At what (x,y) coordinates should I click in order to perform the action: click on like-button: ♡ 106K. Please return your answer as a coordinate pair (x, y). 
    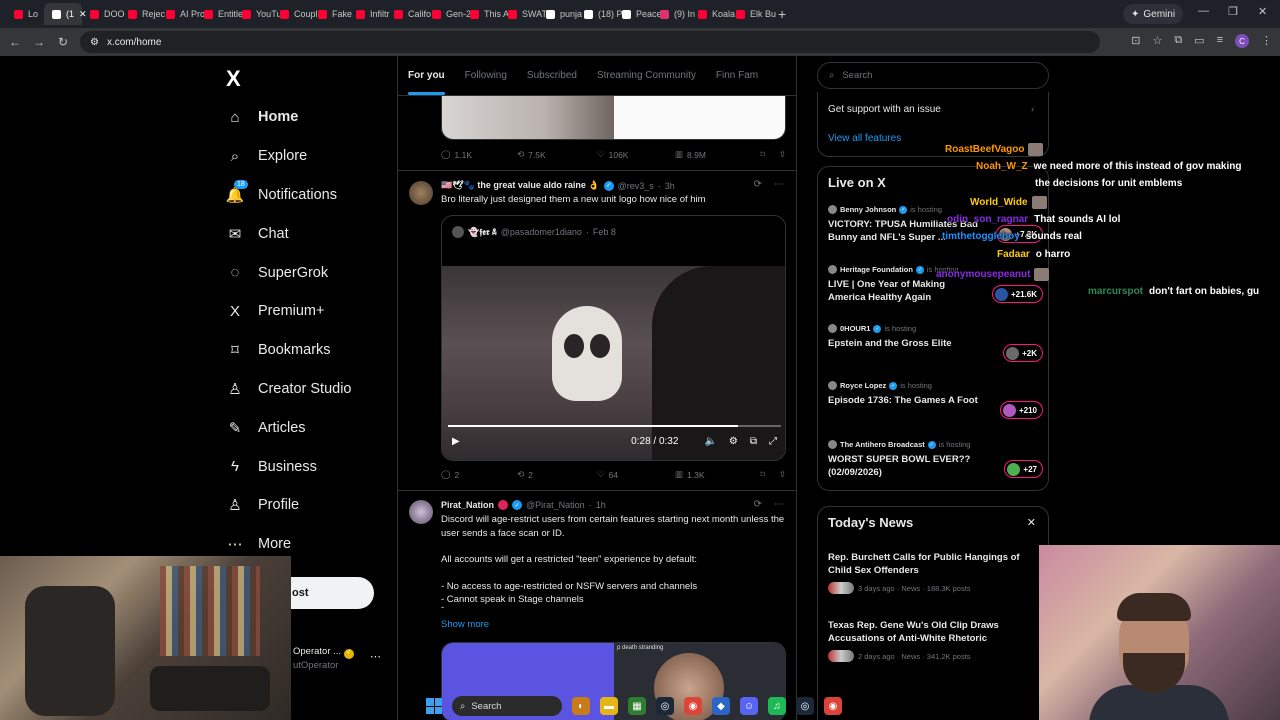
    Looking at the image, I should click on (636, 154).